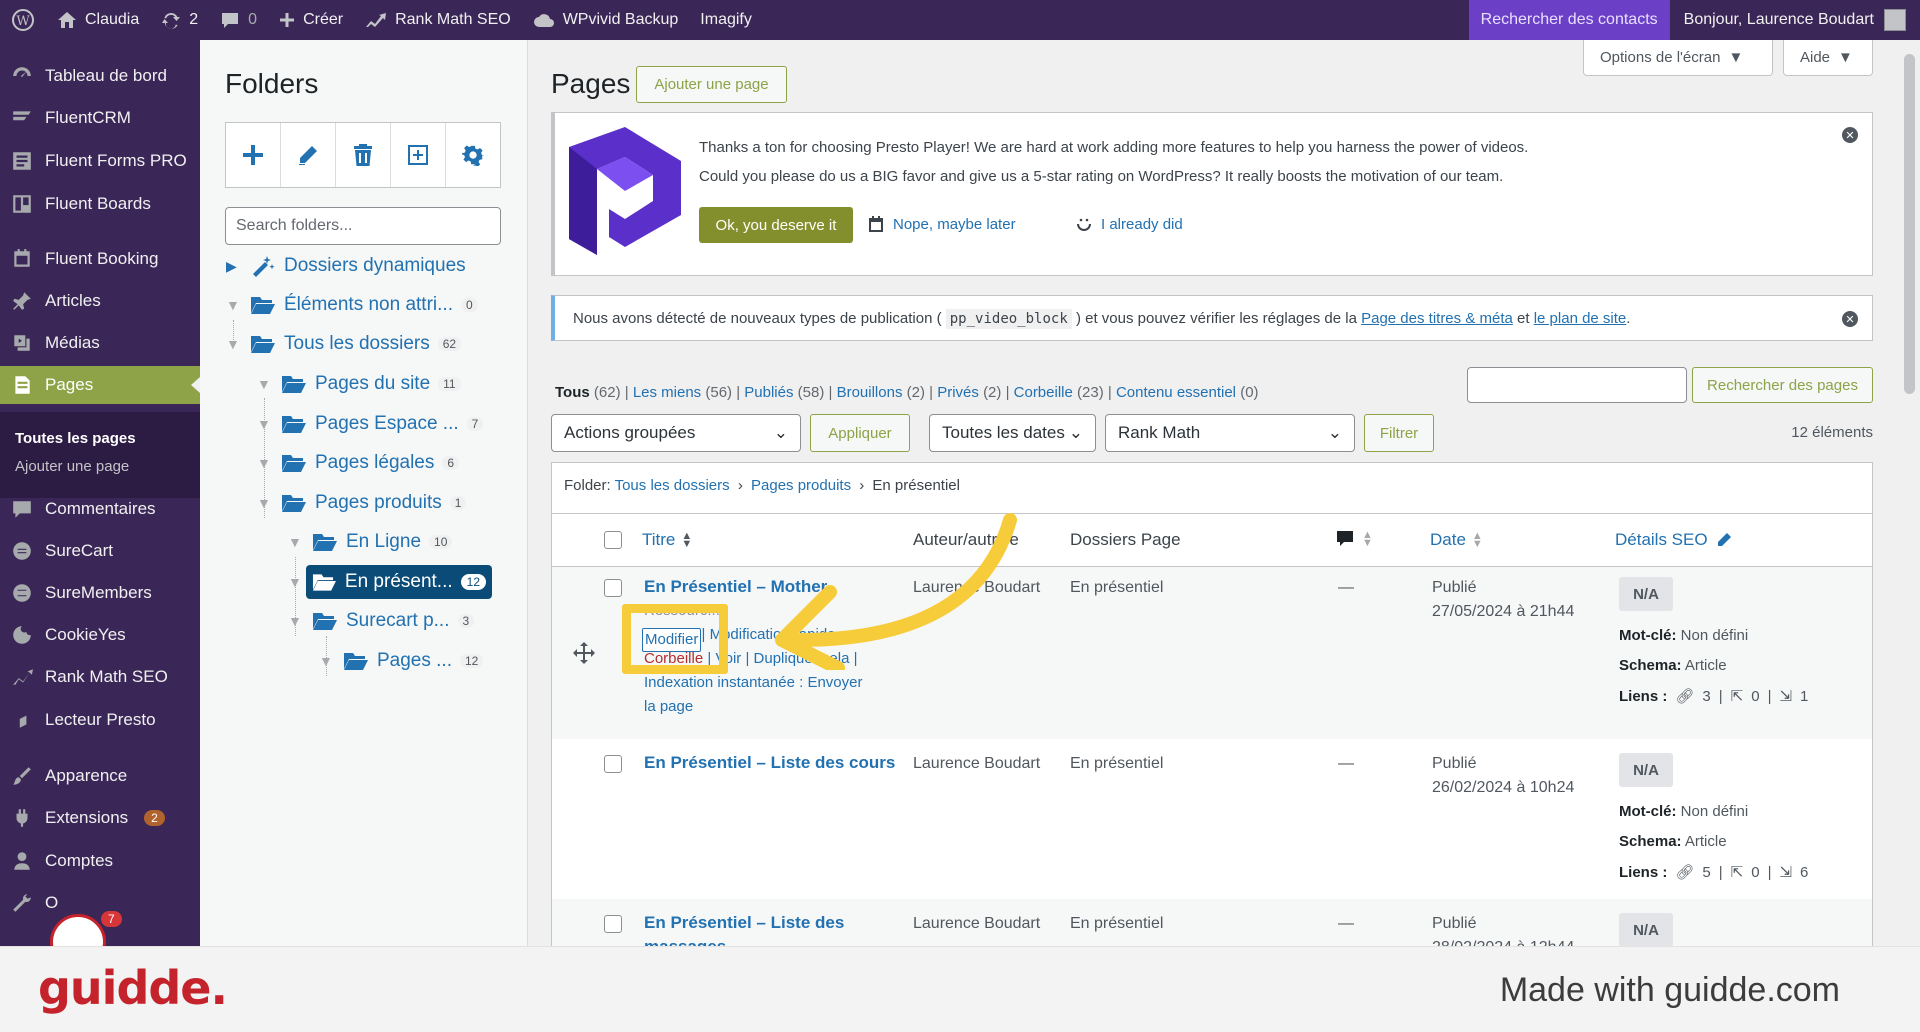 This screenshot has height=1032, width=1920. Describe the element at coordinates (860, 433) in the screenshot. I see `apply-button: Appliquer` at that location.